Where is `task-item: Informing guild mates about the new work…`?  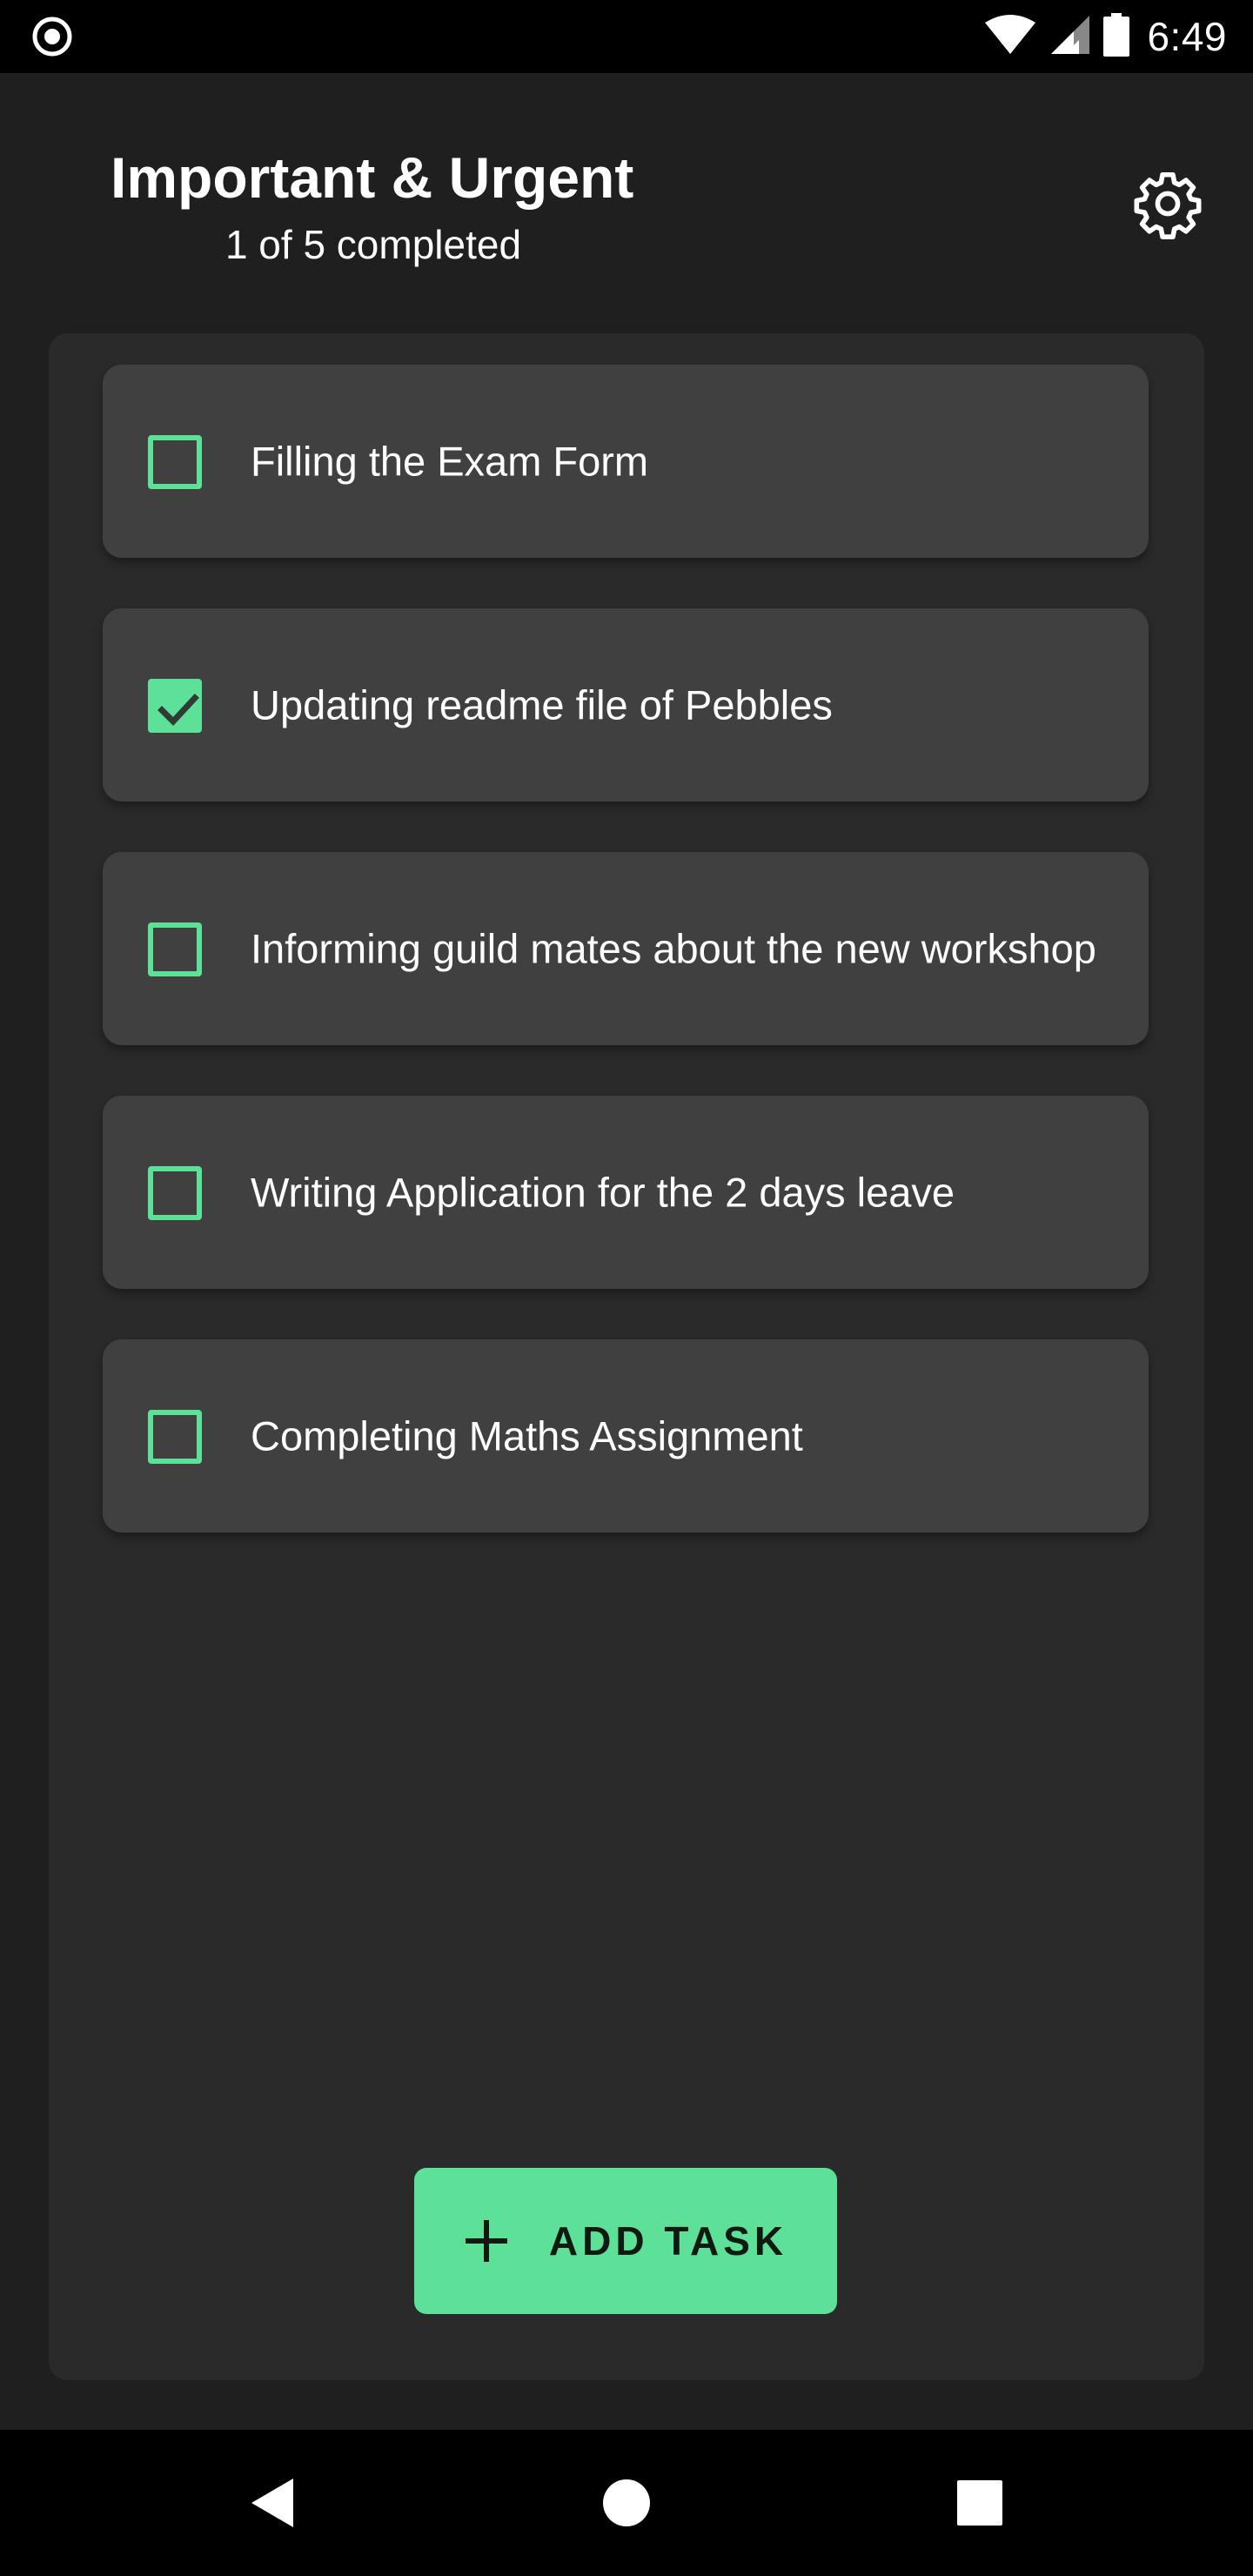
task-item: Informing guild mates about the new work… is located at coordinates (626, 949).